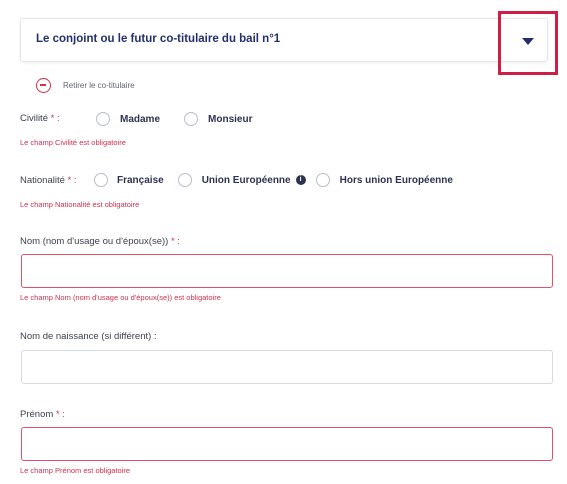 The height and width of the screenshot is (484, 567). I want to click on prenom-input, so click(287, 444).